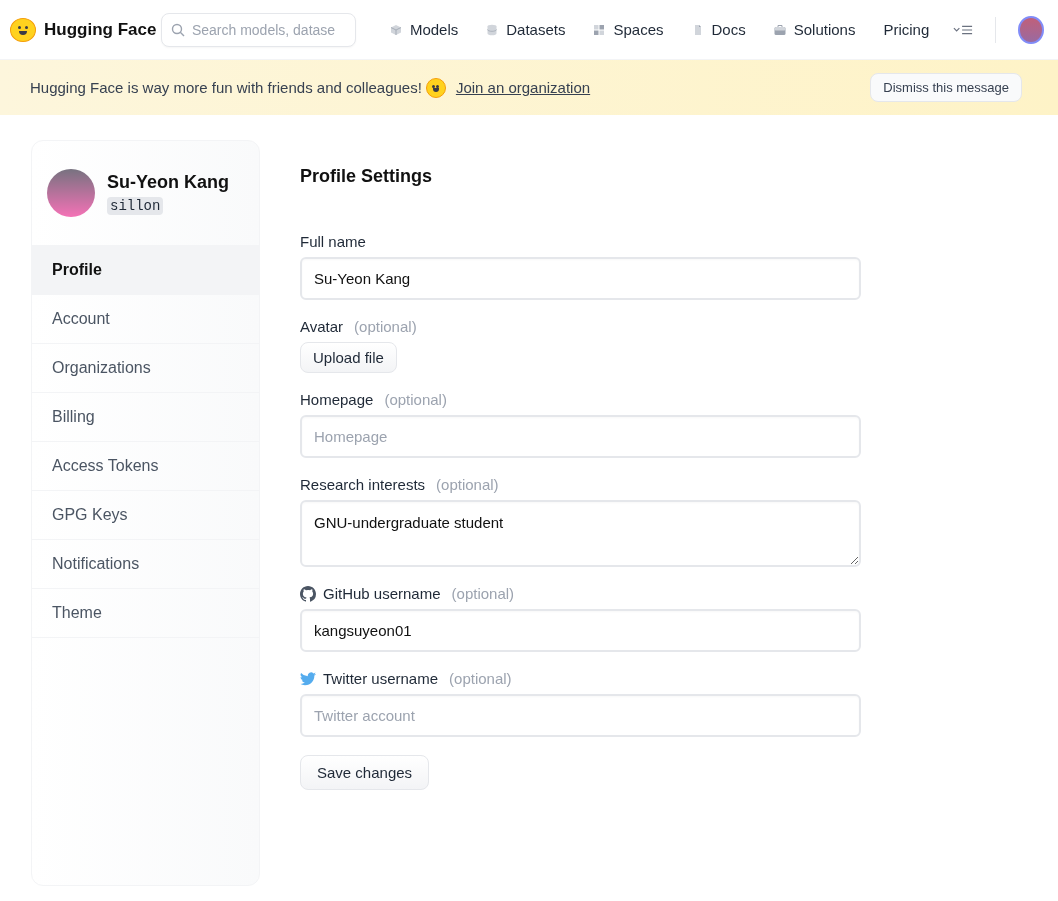  Describe the element at coordinates (258, 29) in the screenshot. I see `search-field: Search models, datase` at that location.